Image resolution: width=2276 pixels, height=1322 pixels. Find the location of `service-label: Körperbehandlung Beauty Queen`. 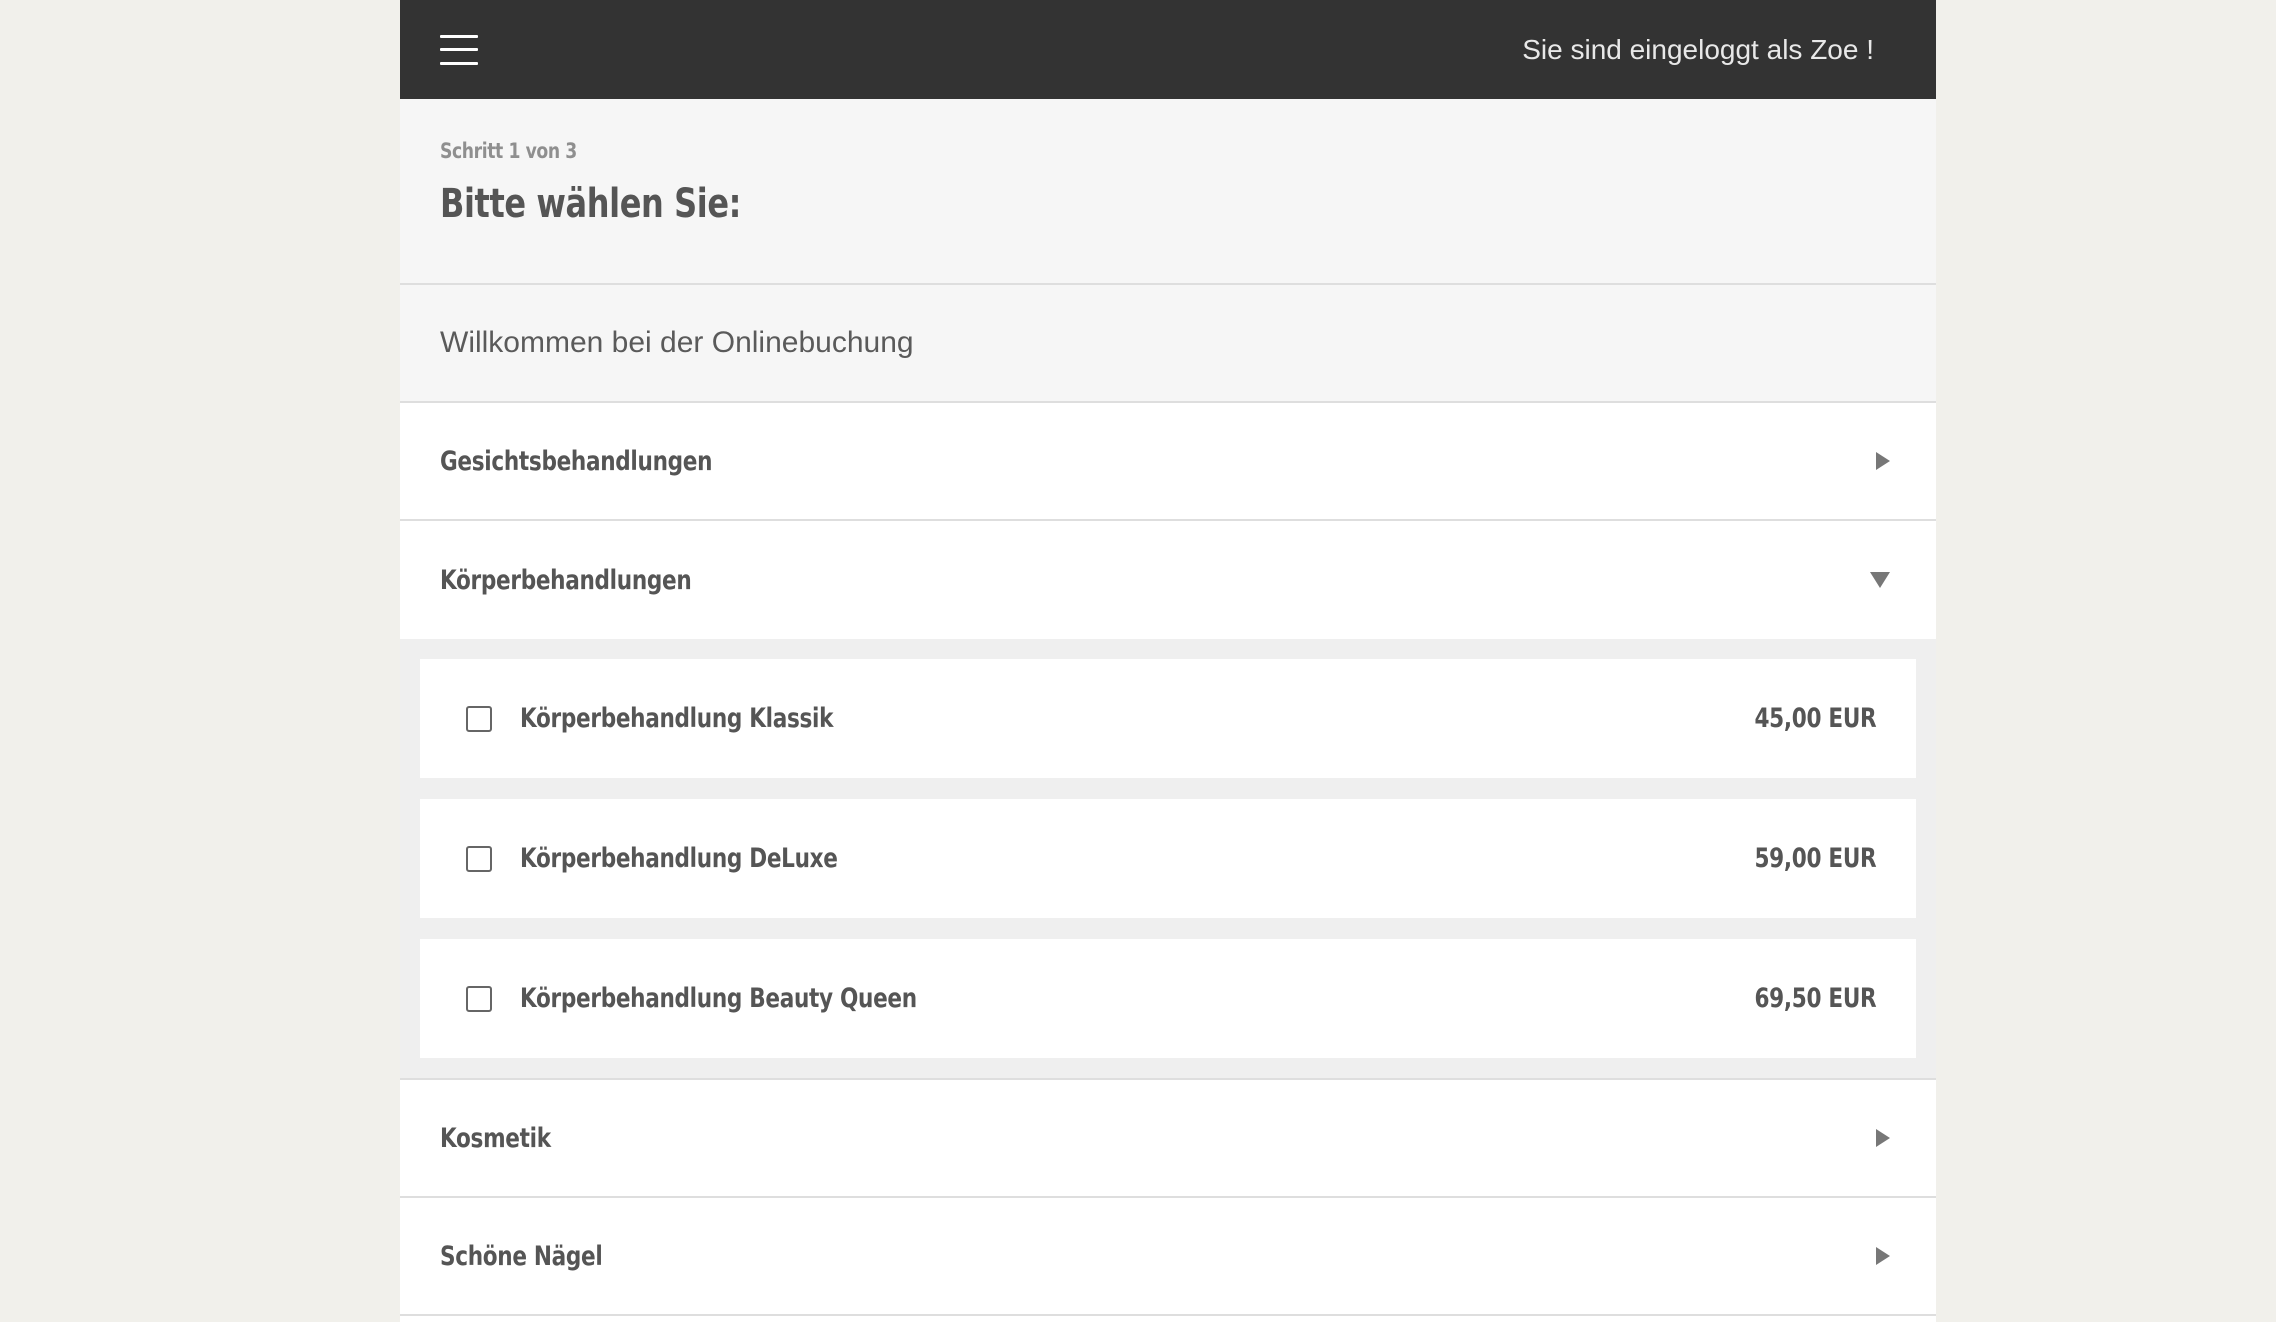

service-label: Körperbehandlung Beauty Queen is located at coordinates (718, 998).